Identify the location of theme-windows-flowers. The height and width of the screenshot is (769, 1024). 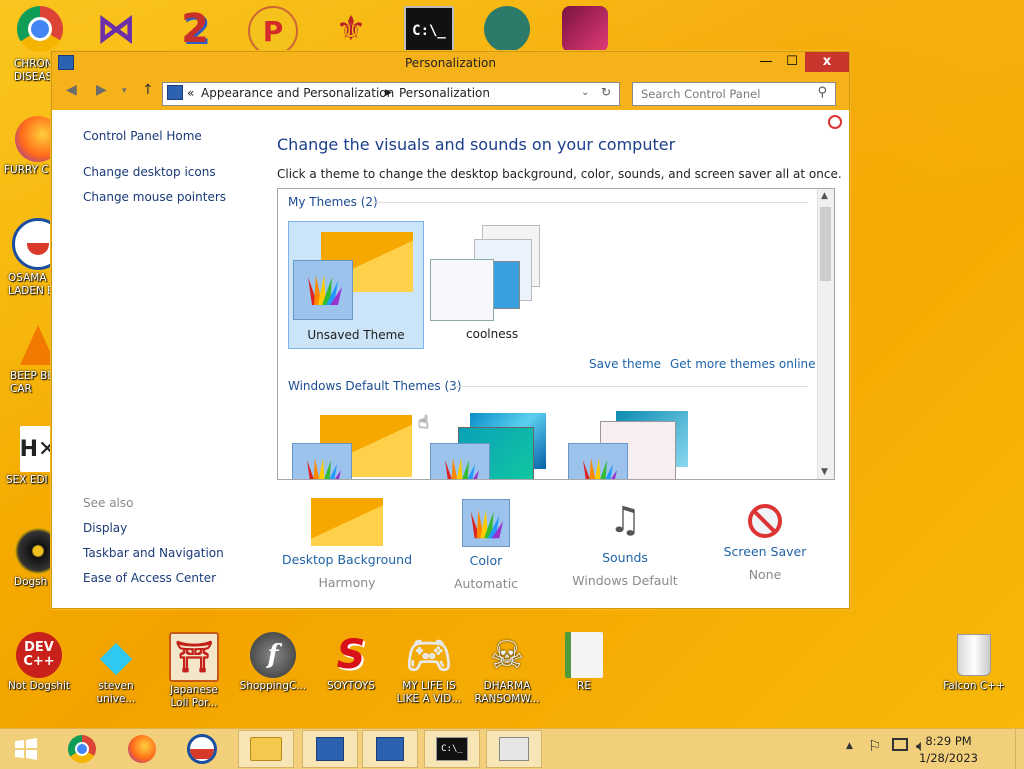
(631, 443).